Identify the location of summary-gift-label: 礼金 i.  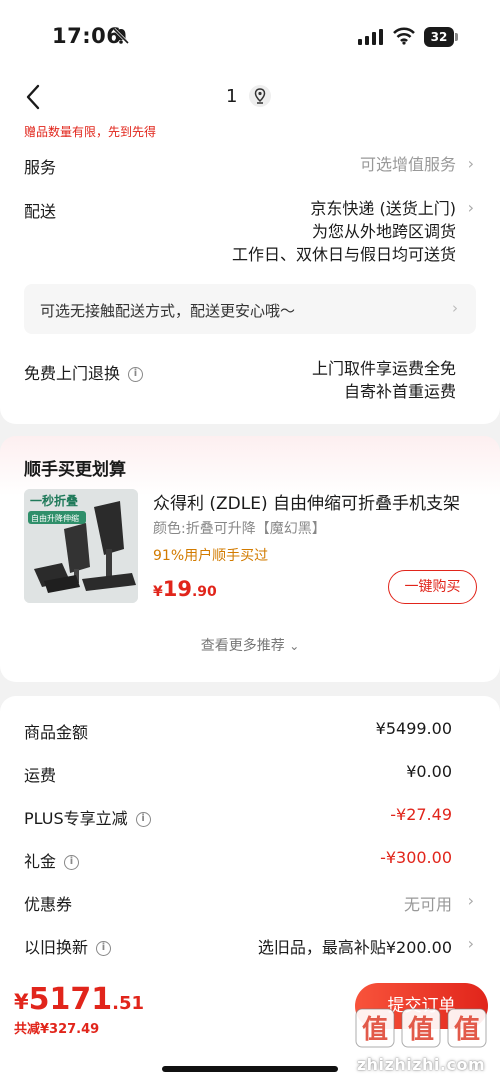
(52, 860).